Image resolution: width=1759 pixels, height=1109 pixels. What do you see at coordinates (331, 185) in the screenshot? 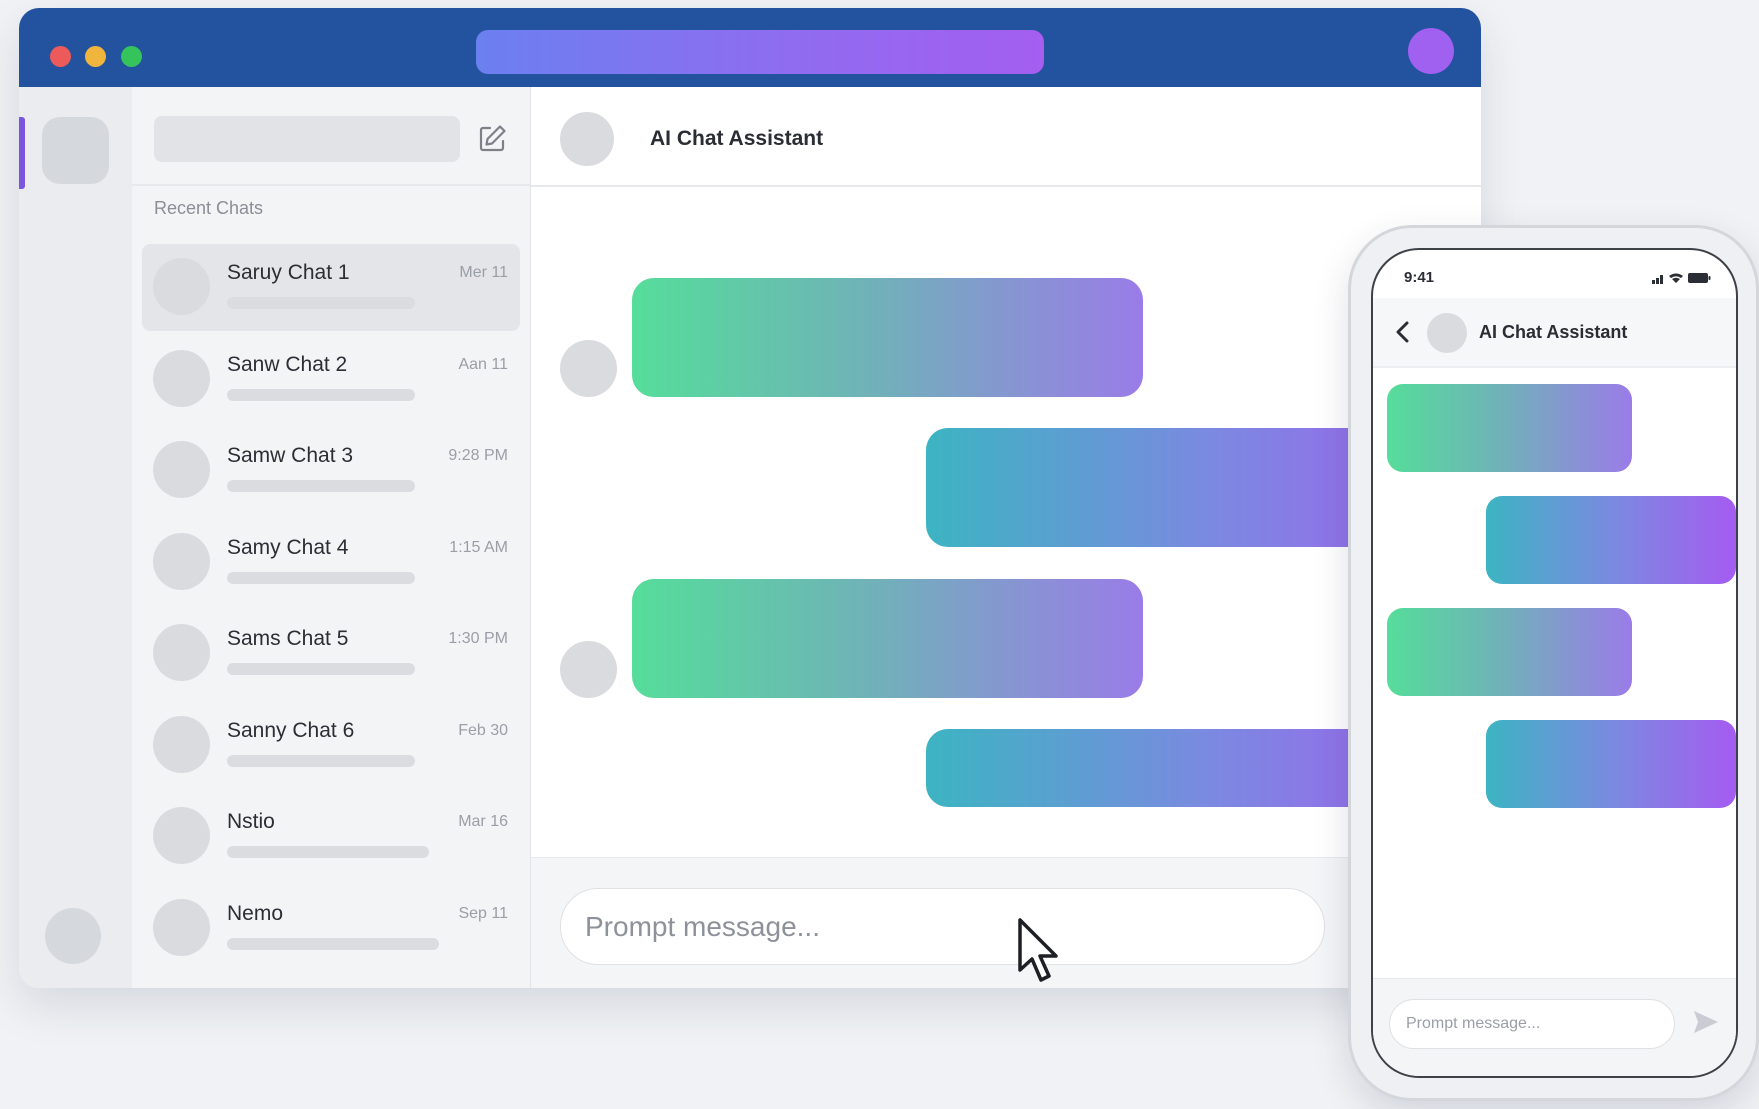
I see `sidebar-divider` at bounding box center [331, 185].